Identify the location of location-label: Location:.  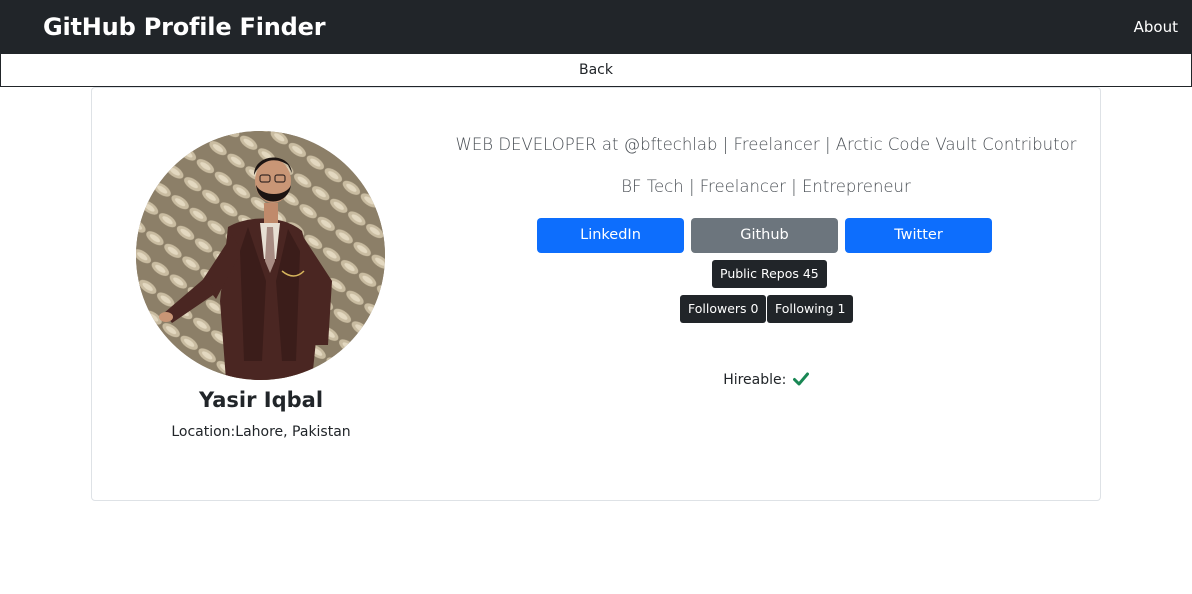
(203, 432).